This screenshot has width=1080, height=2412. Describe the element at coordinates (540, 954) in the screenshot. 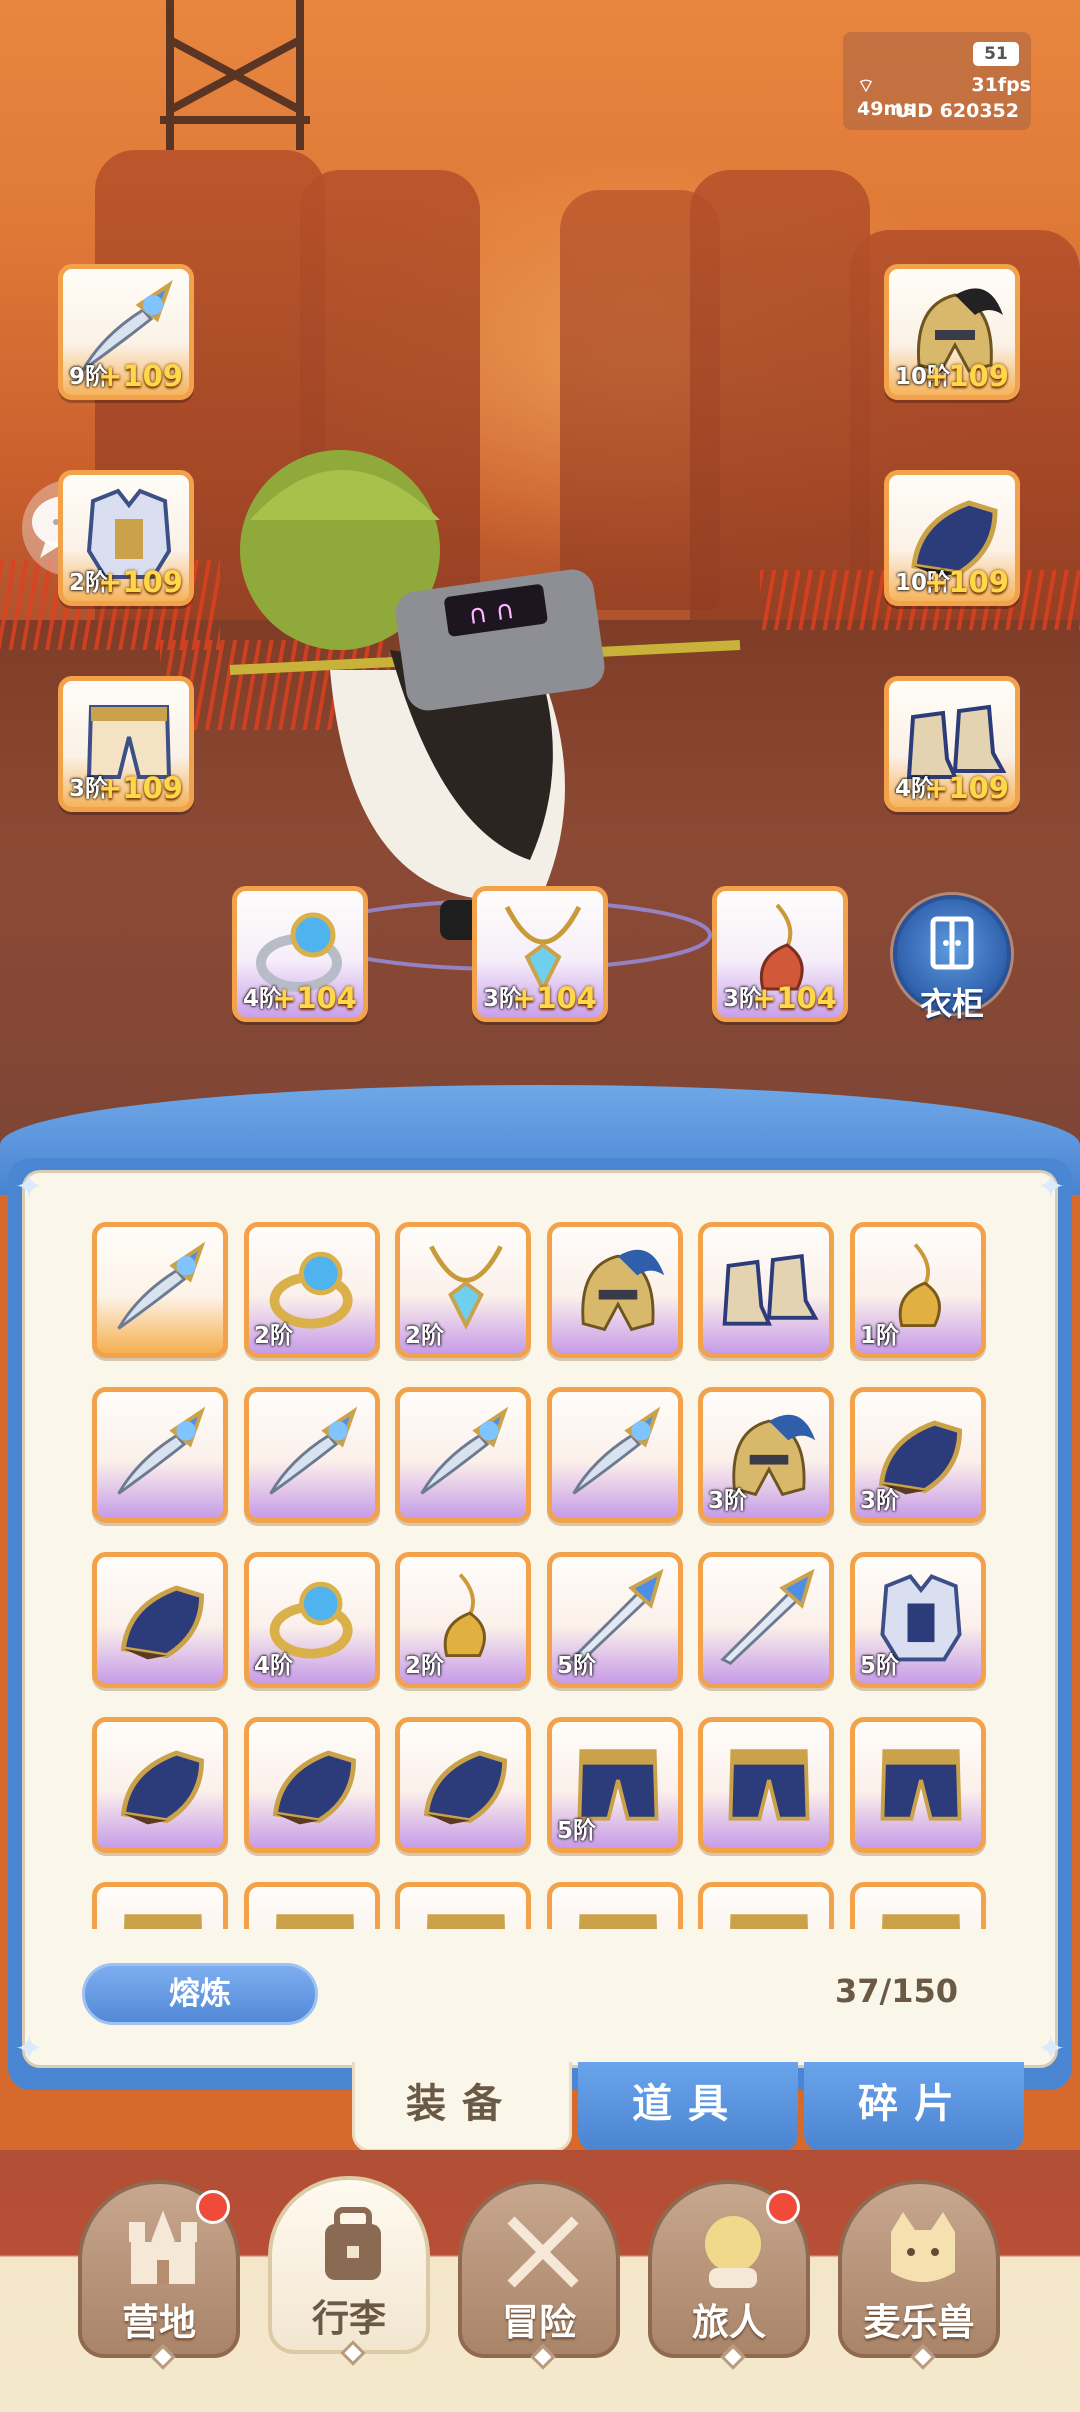

I see `equipped-necklace-slot: 3阶 +104` at that location.